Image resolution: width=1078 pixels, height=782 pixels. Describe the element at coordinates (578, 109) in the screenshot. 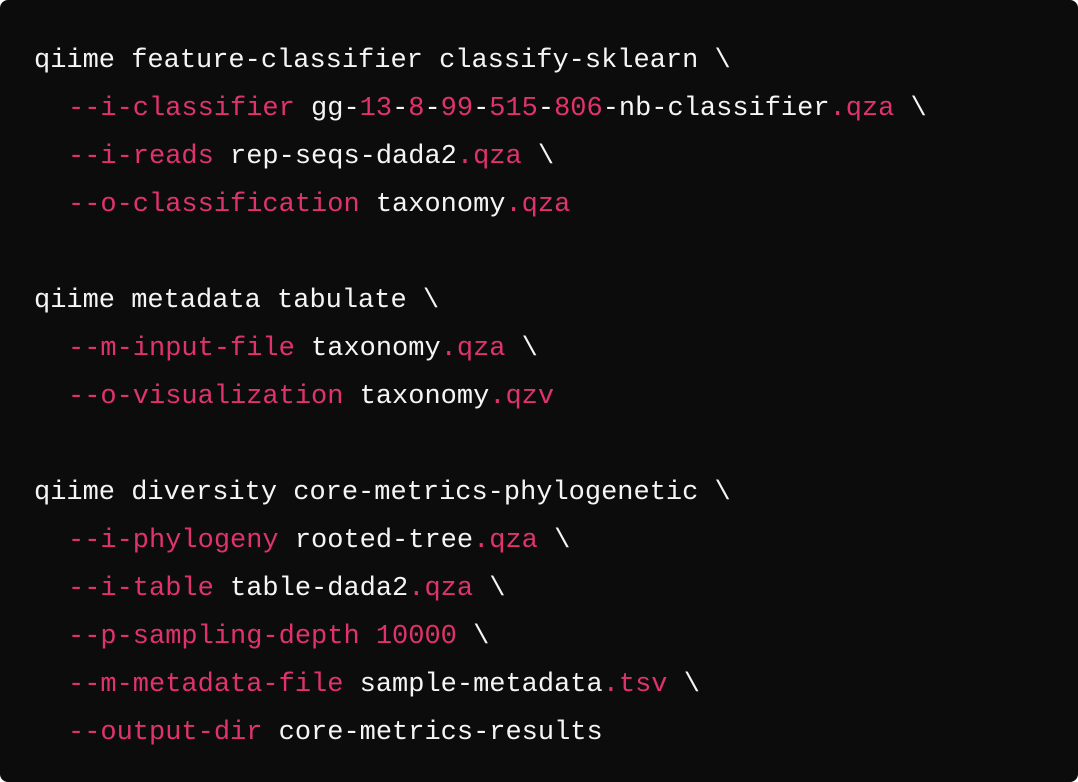

I see `code-number: 806` at that location.